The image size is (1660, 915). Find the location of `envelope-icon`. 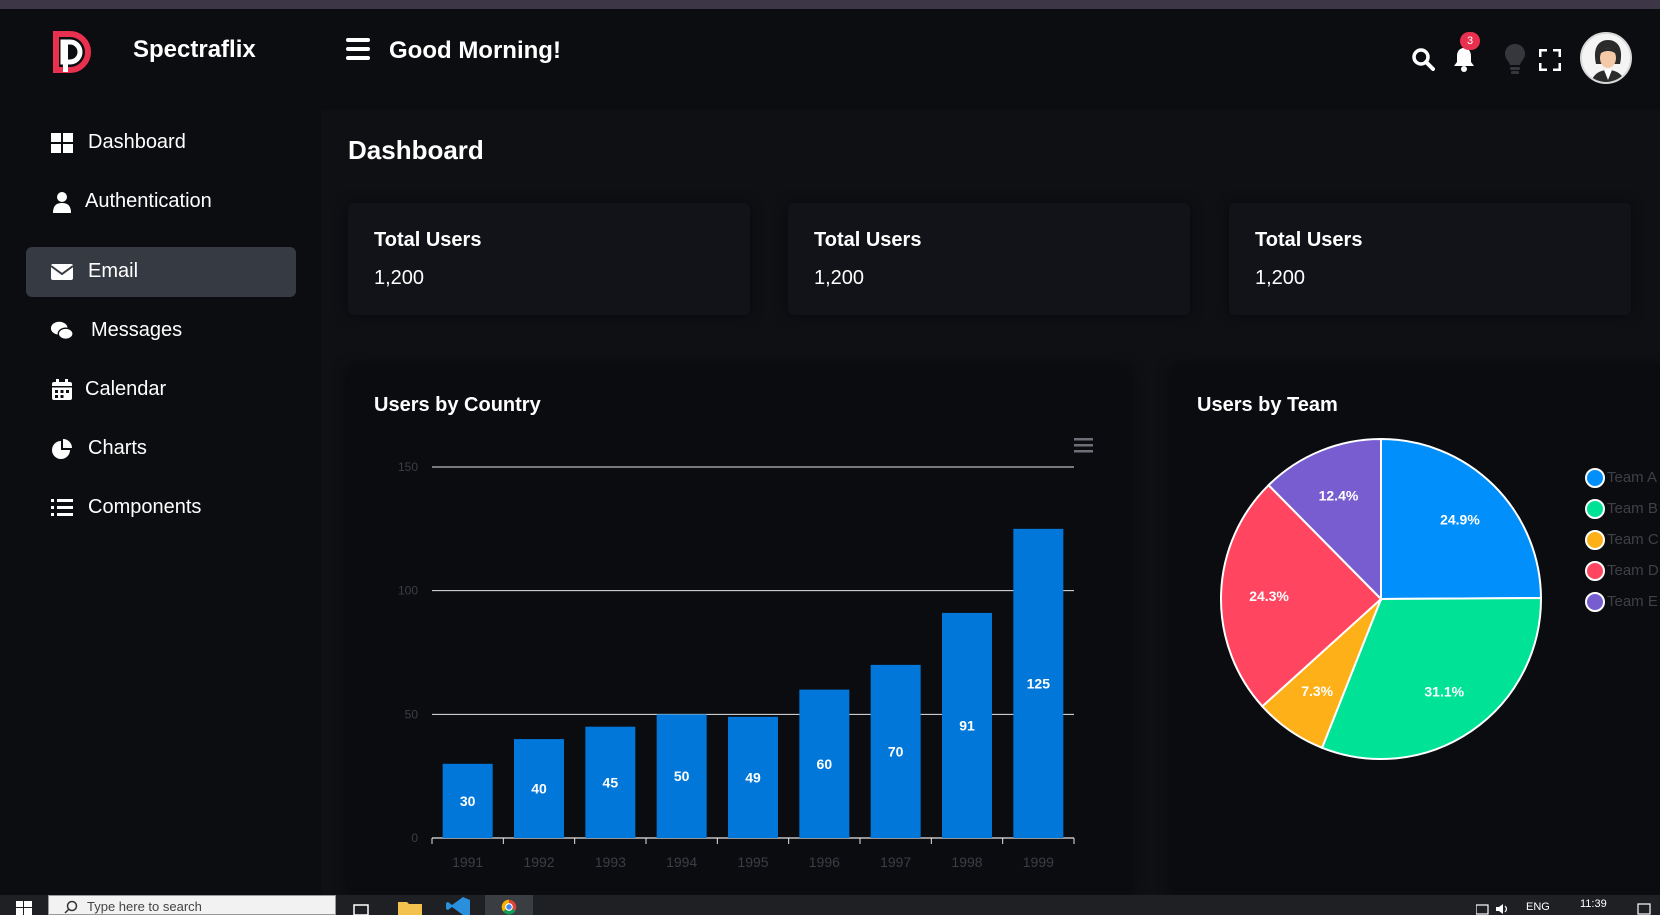

envelope-icon is located at coordinates (62, 272).